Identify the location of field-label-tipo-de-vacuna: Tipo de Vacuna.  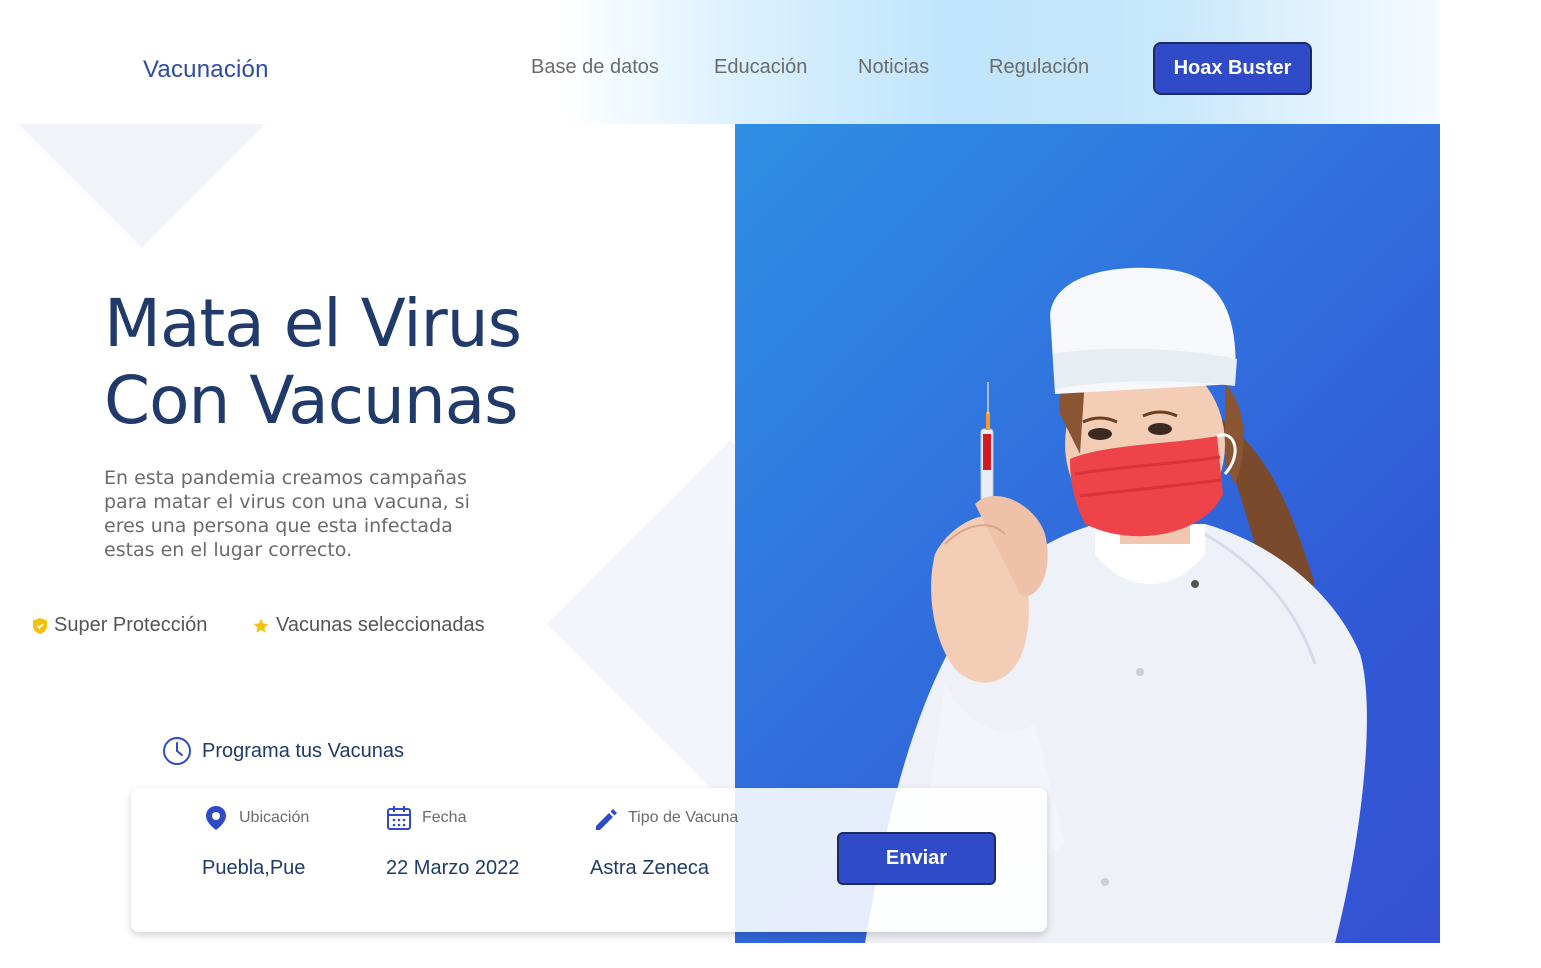
(665, 818).